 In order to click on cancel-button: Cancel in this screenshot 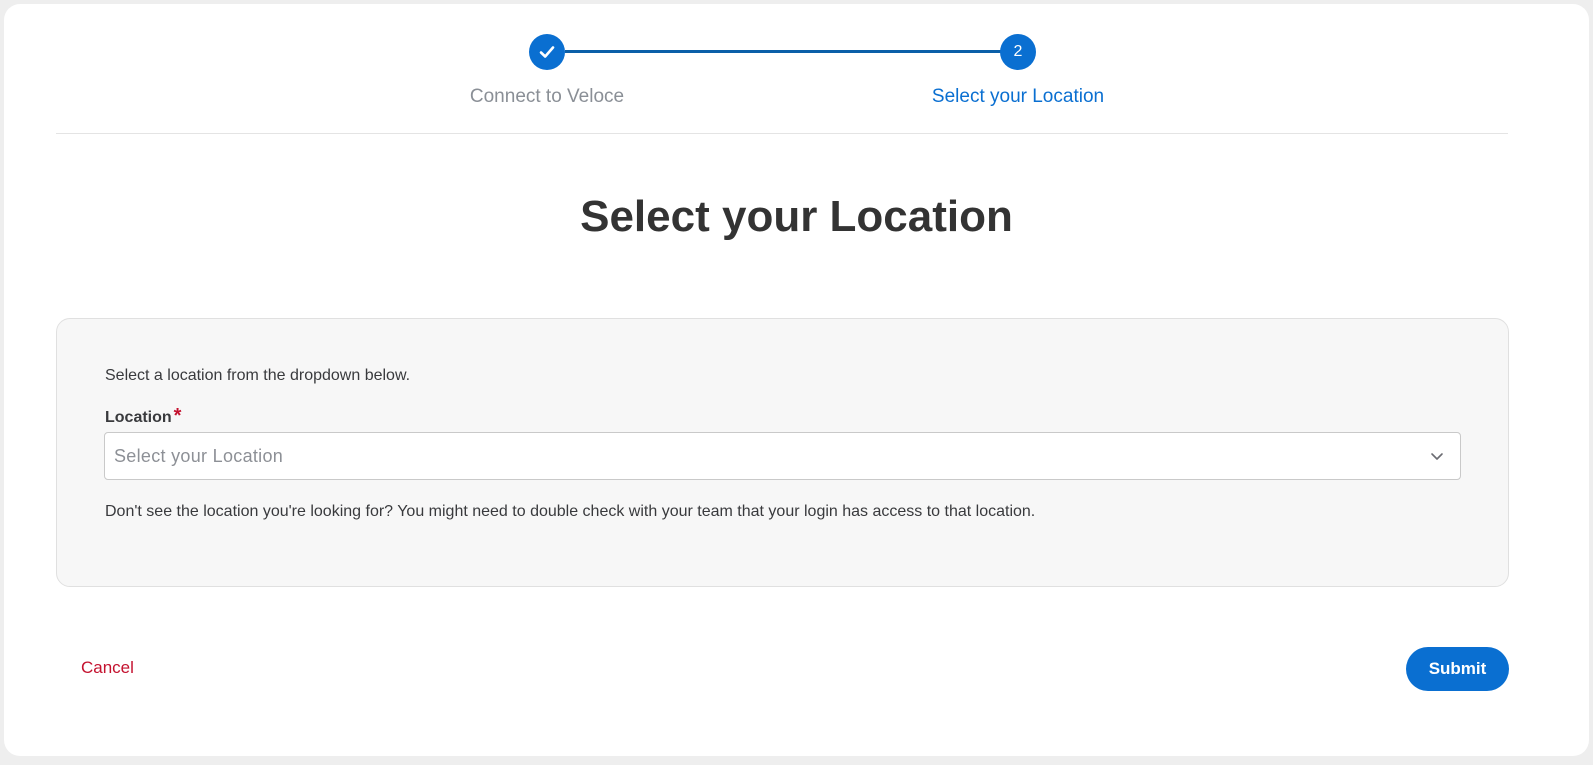, I will do `click(107, 668)`.